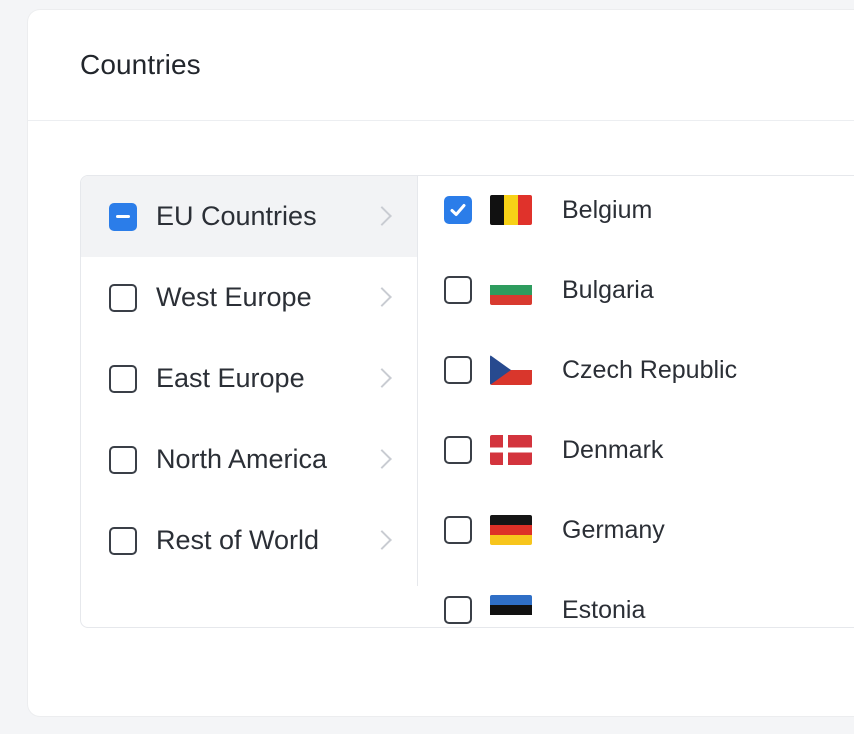  What do you see at coordinates (607, 209) in the screenshot?
I see `country-label: Belgium` at bounding box center [607, 209].